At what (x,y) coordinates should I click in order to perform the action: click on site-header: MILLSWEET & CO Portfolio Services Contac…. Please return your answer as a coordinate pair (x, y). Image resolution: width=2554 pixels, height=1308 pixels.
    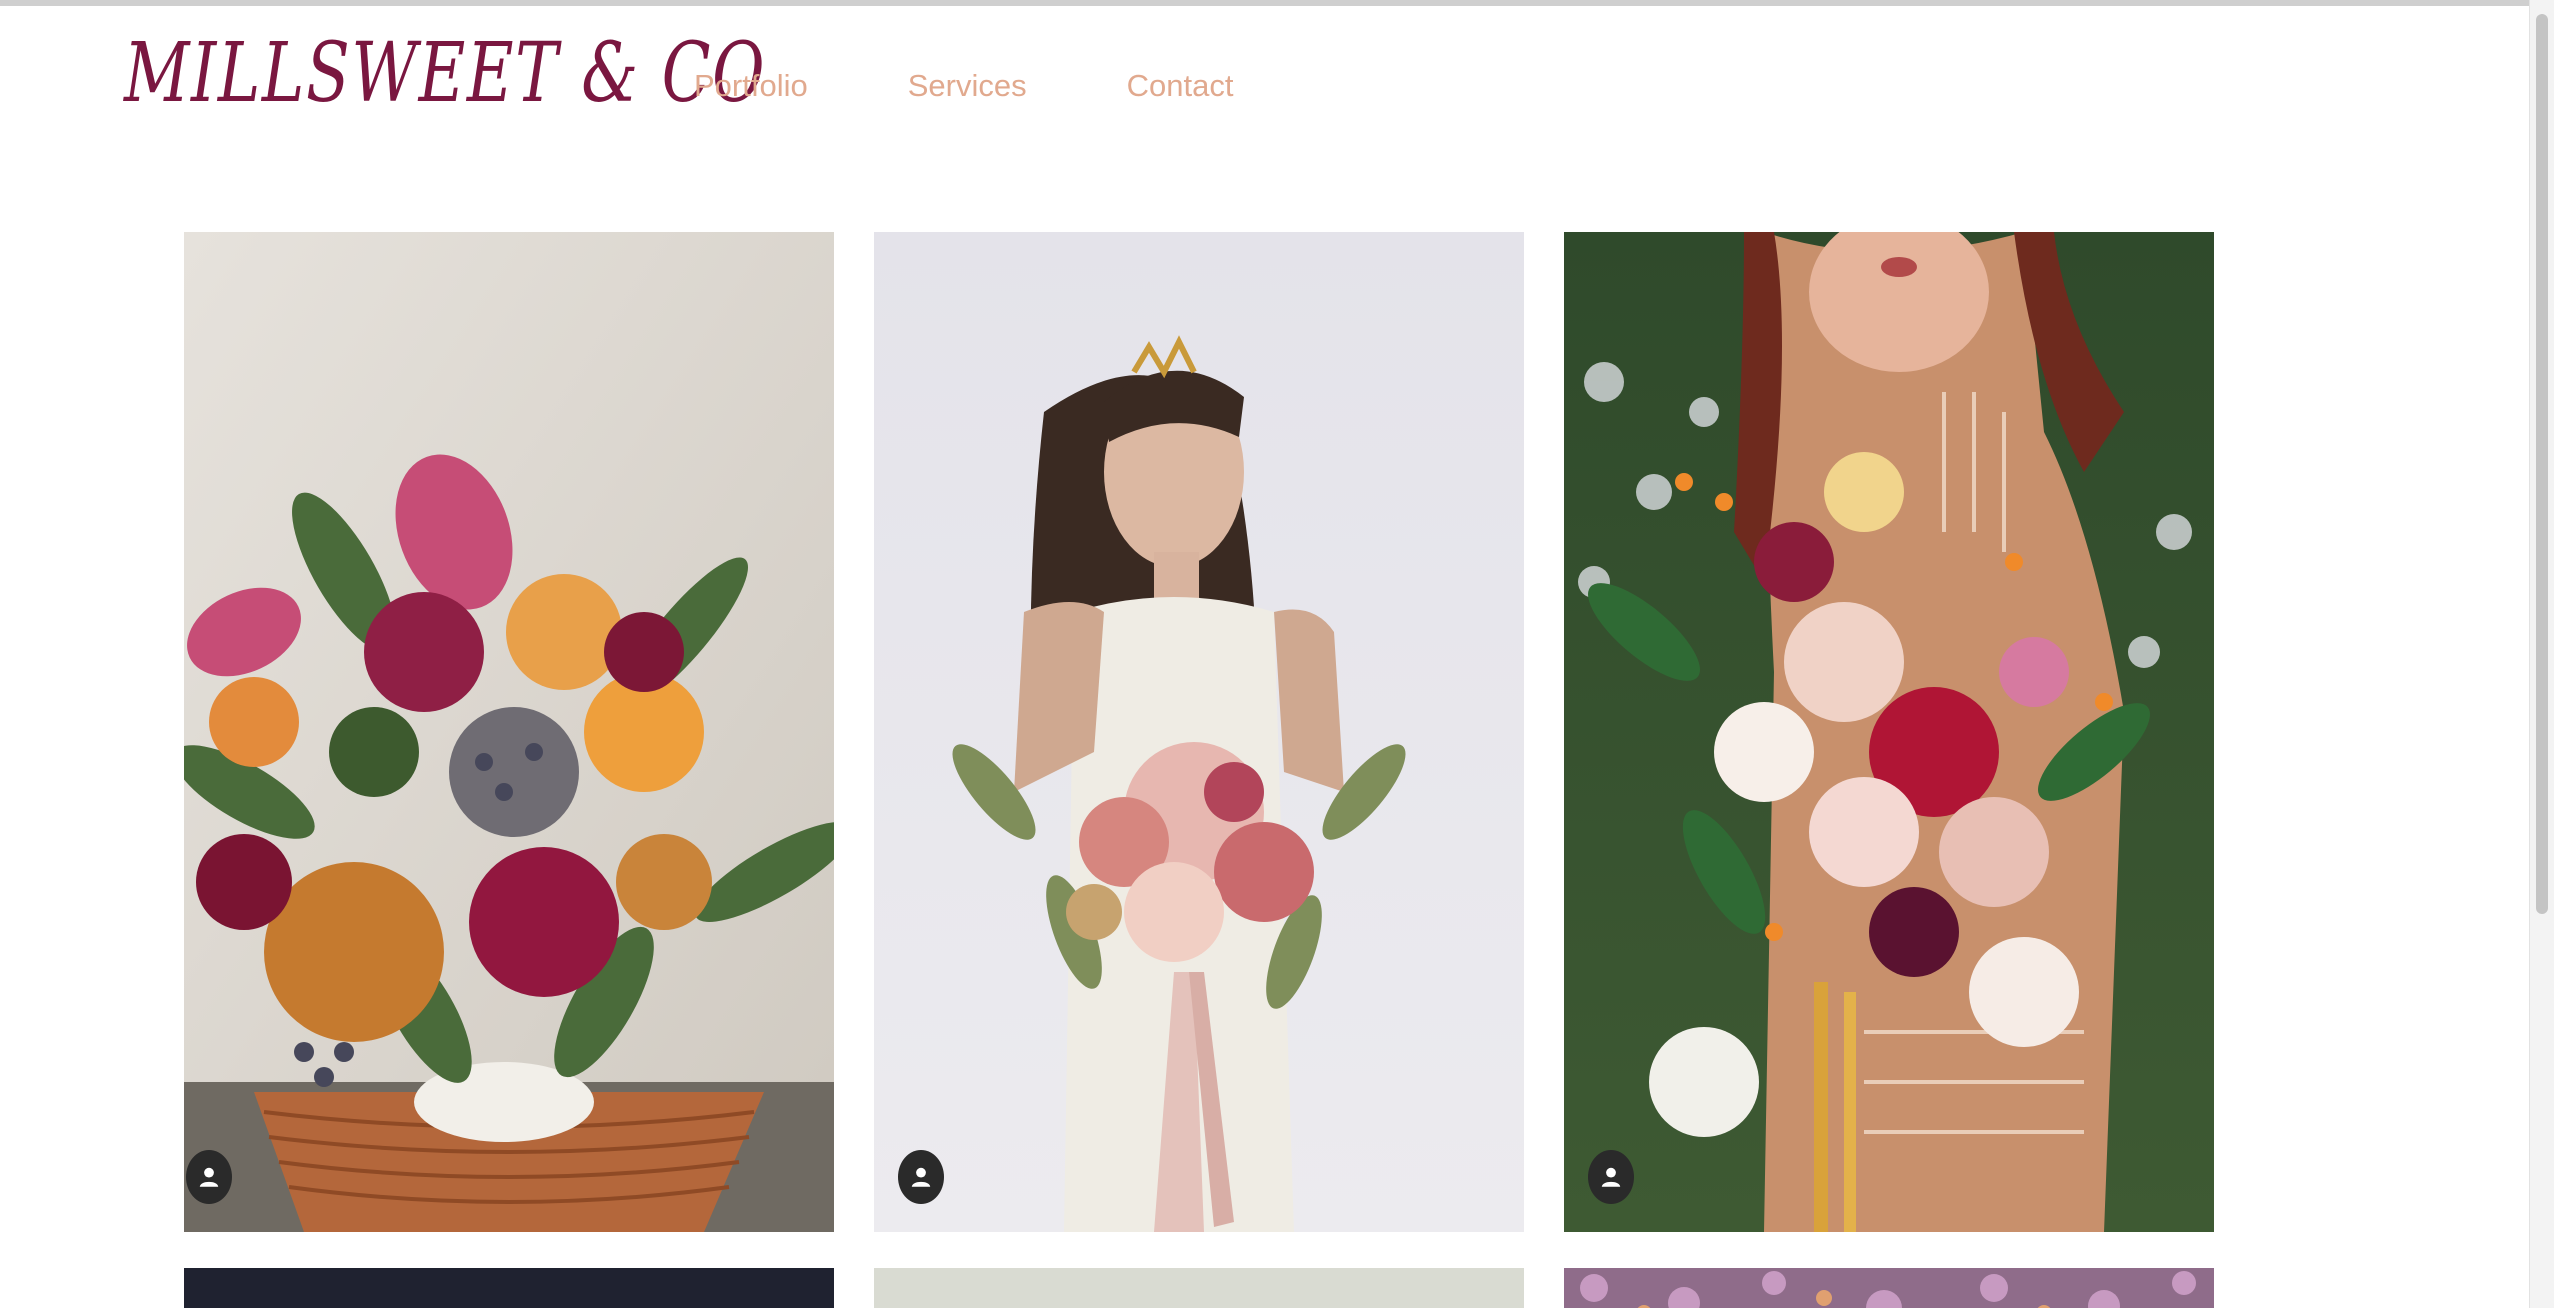
    Looking at the image, I should click on (1265, 91).